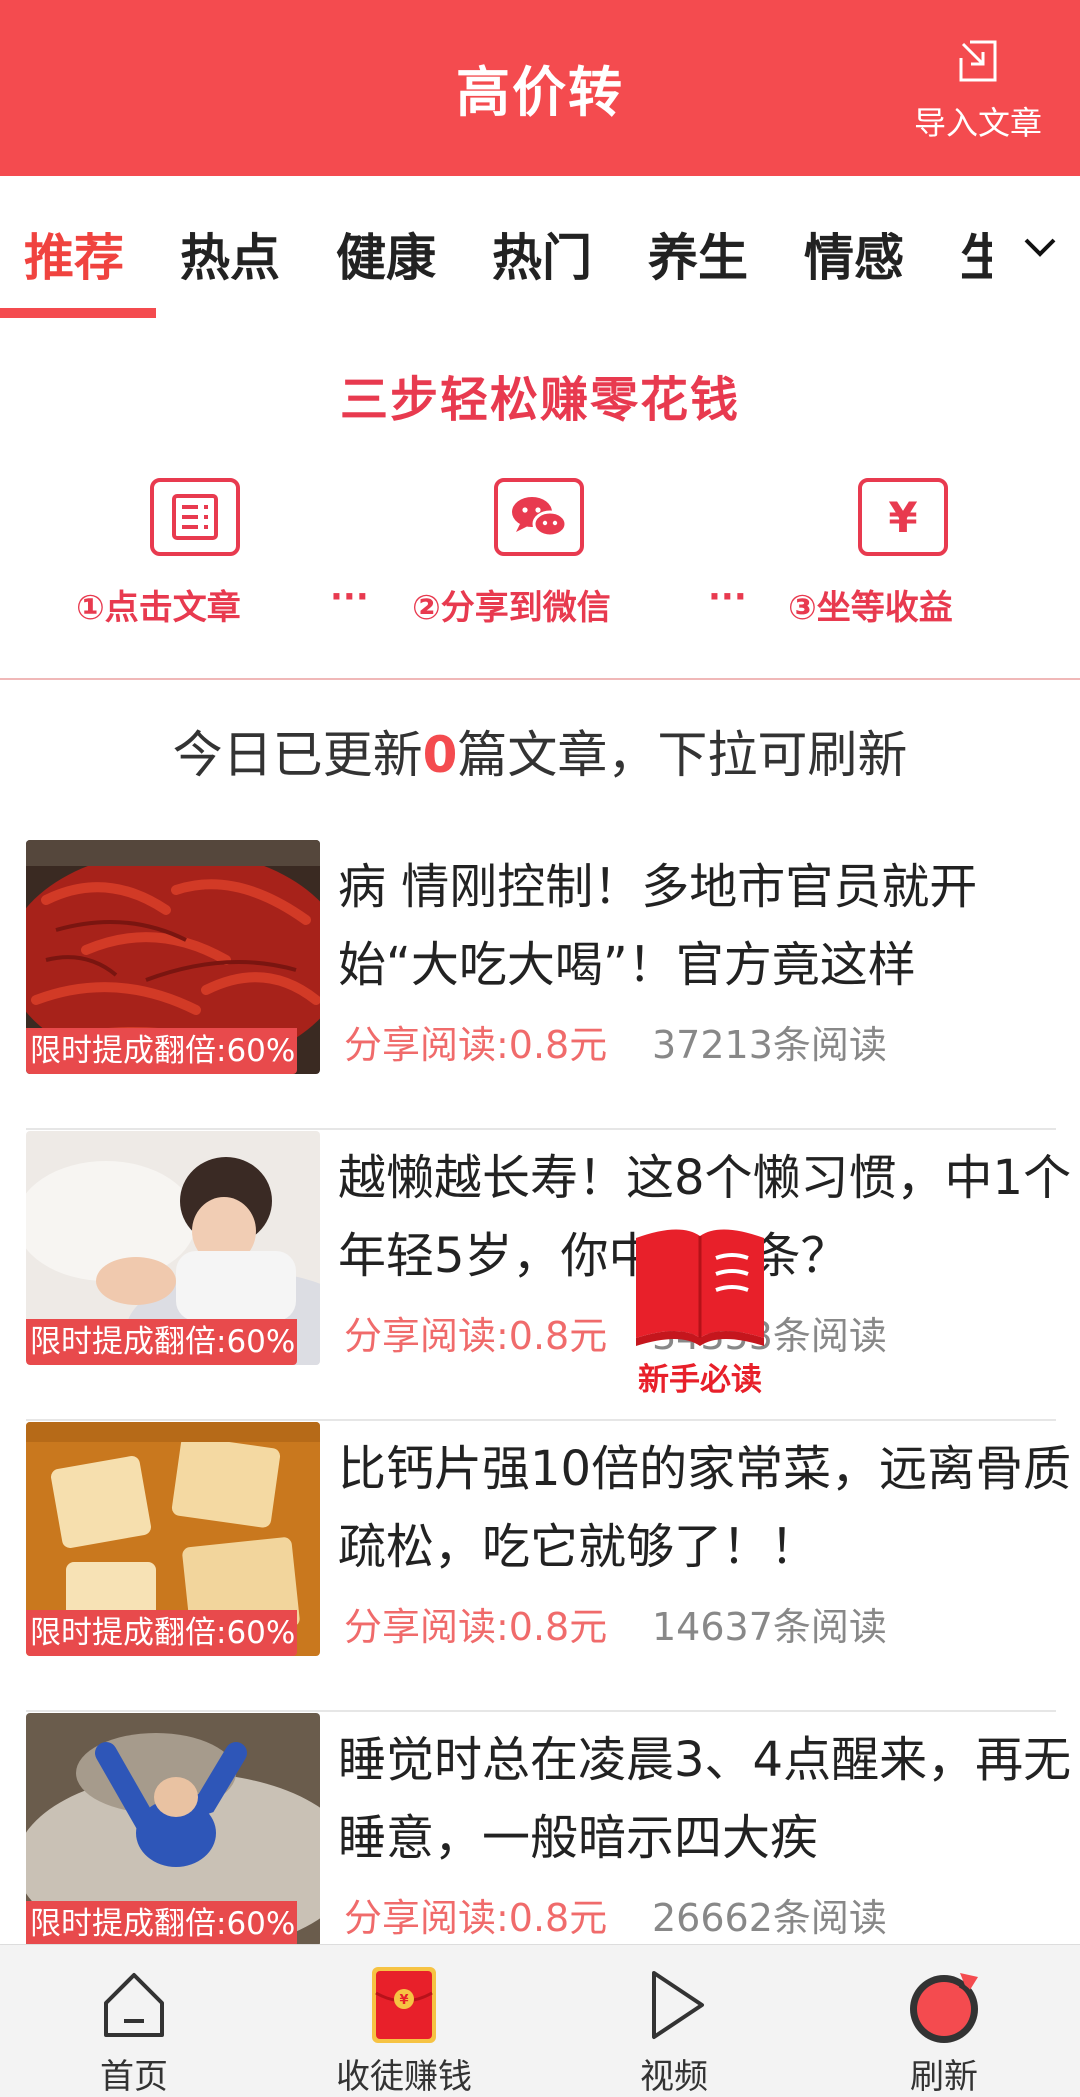 Image resolution: width=1080 pixels, height=2097 pixels. Describe the element at coordinates (539, 400) in the screenshot. I see `steps-title: 三步轻松赚零花钱` at that location.